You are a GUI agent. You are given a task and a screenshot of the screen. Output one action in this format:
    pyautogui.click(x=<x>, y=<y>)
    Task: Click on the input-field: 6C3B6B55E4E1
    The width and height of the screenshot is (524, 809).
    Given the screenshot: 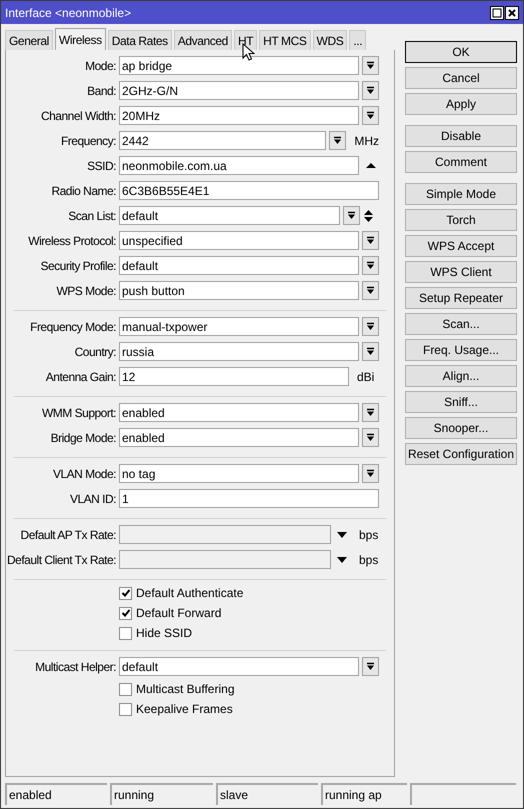 What is the action you would take?
    pyautogui.click(x=249, y=190)
    